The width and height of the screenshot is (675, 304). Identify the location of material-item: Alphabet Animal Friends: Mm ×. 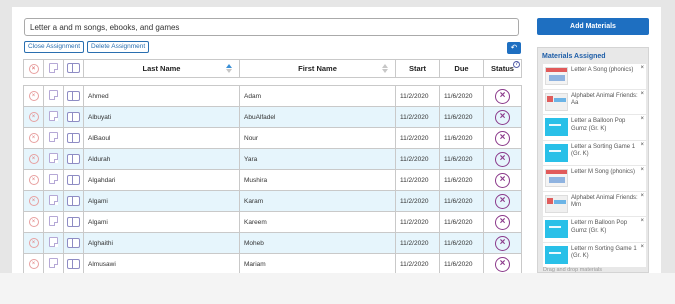
(594, 203).